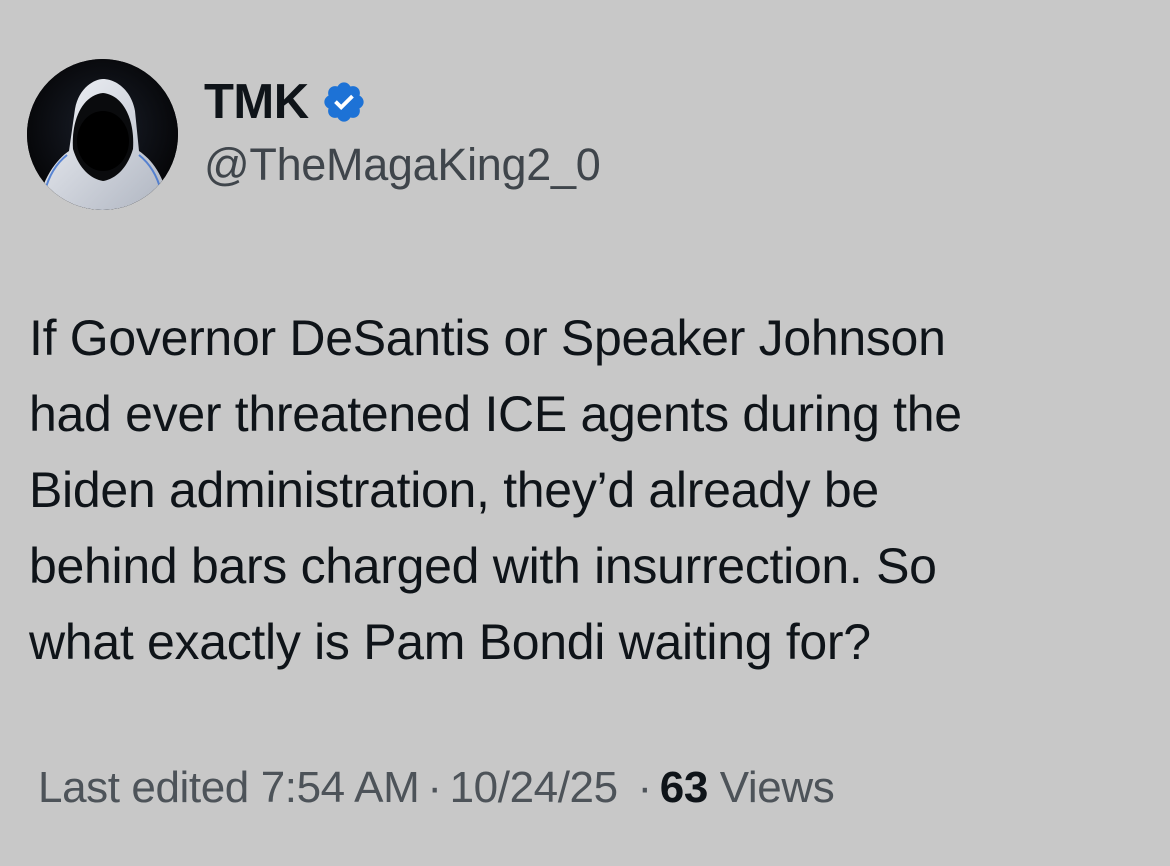  I want to click on edited-label: Last edited, so click(143, 787).